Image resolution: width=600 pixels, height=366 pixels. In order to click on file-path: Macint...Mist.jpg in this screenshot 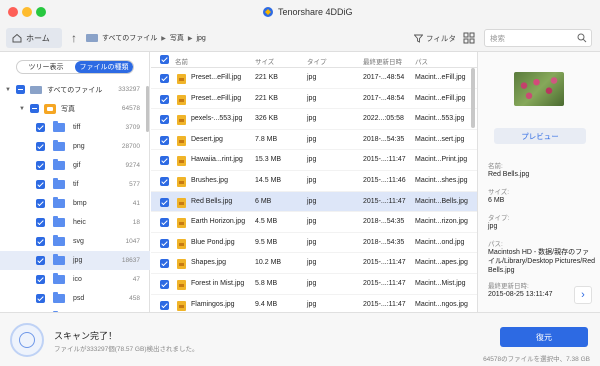, I will do `click(440, 283)`.